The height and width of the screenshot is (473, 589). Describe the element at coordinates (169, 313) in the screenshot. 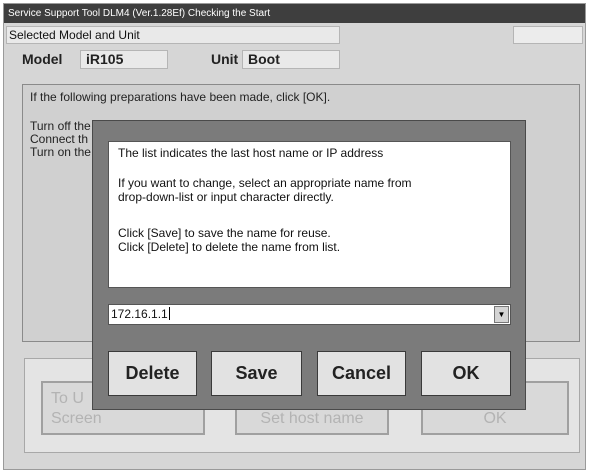

I see `text-caret` at that location.